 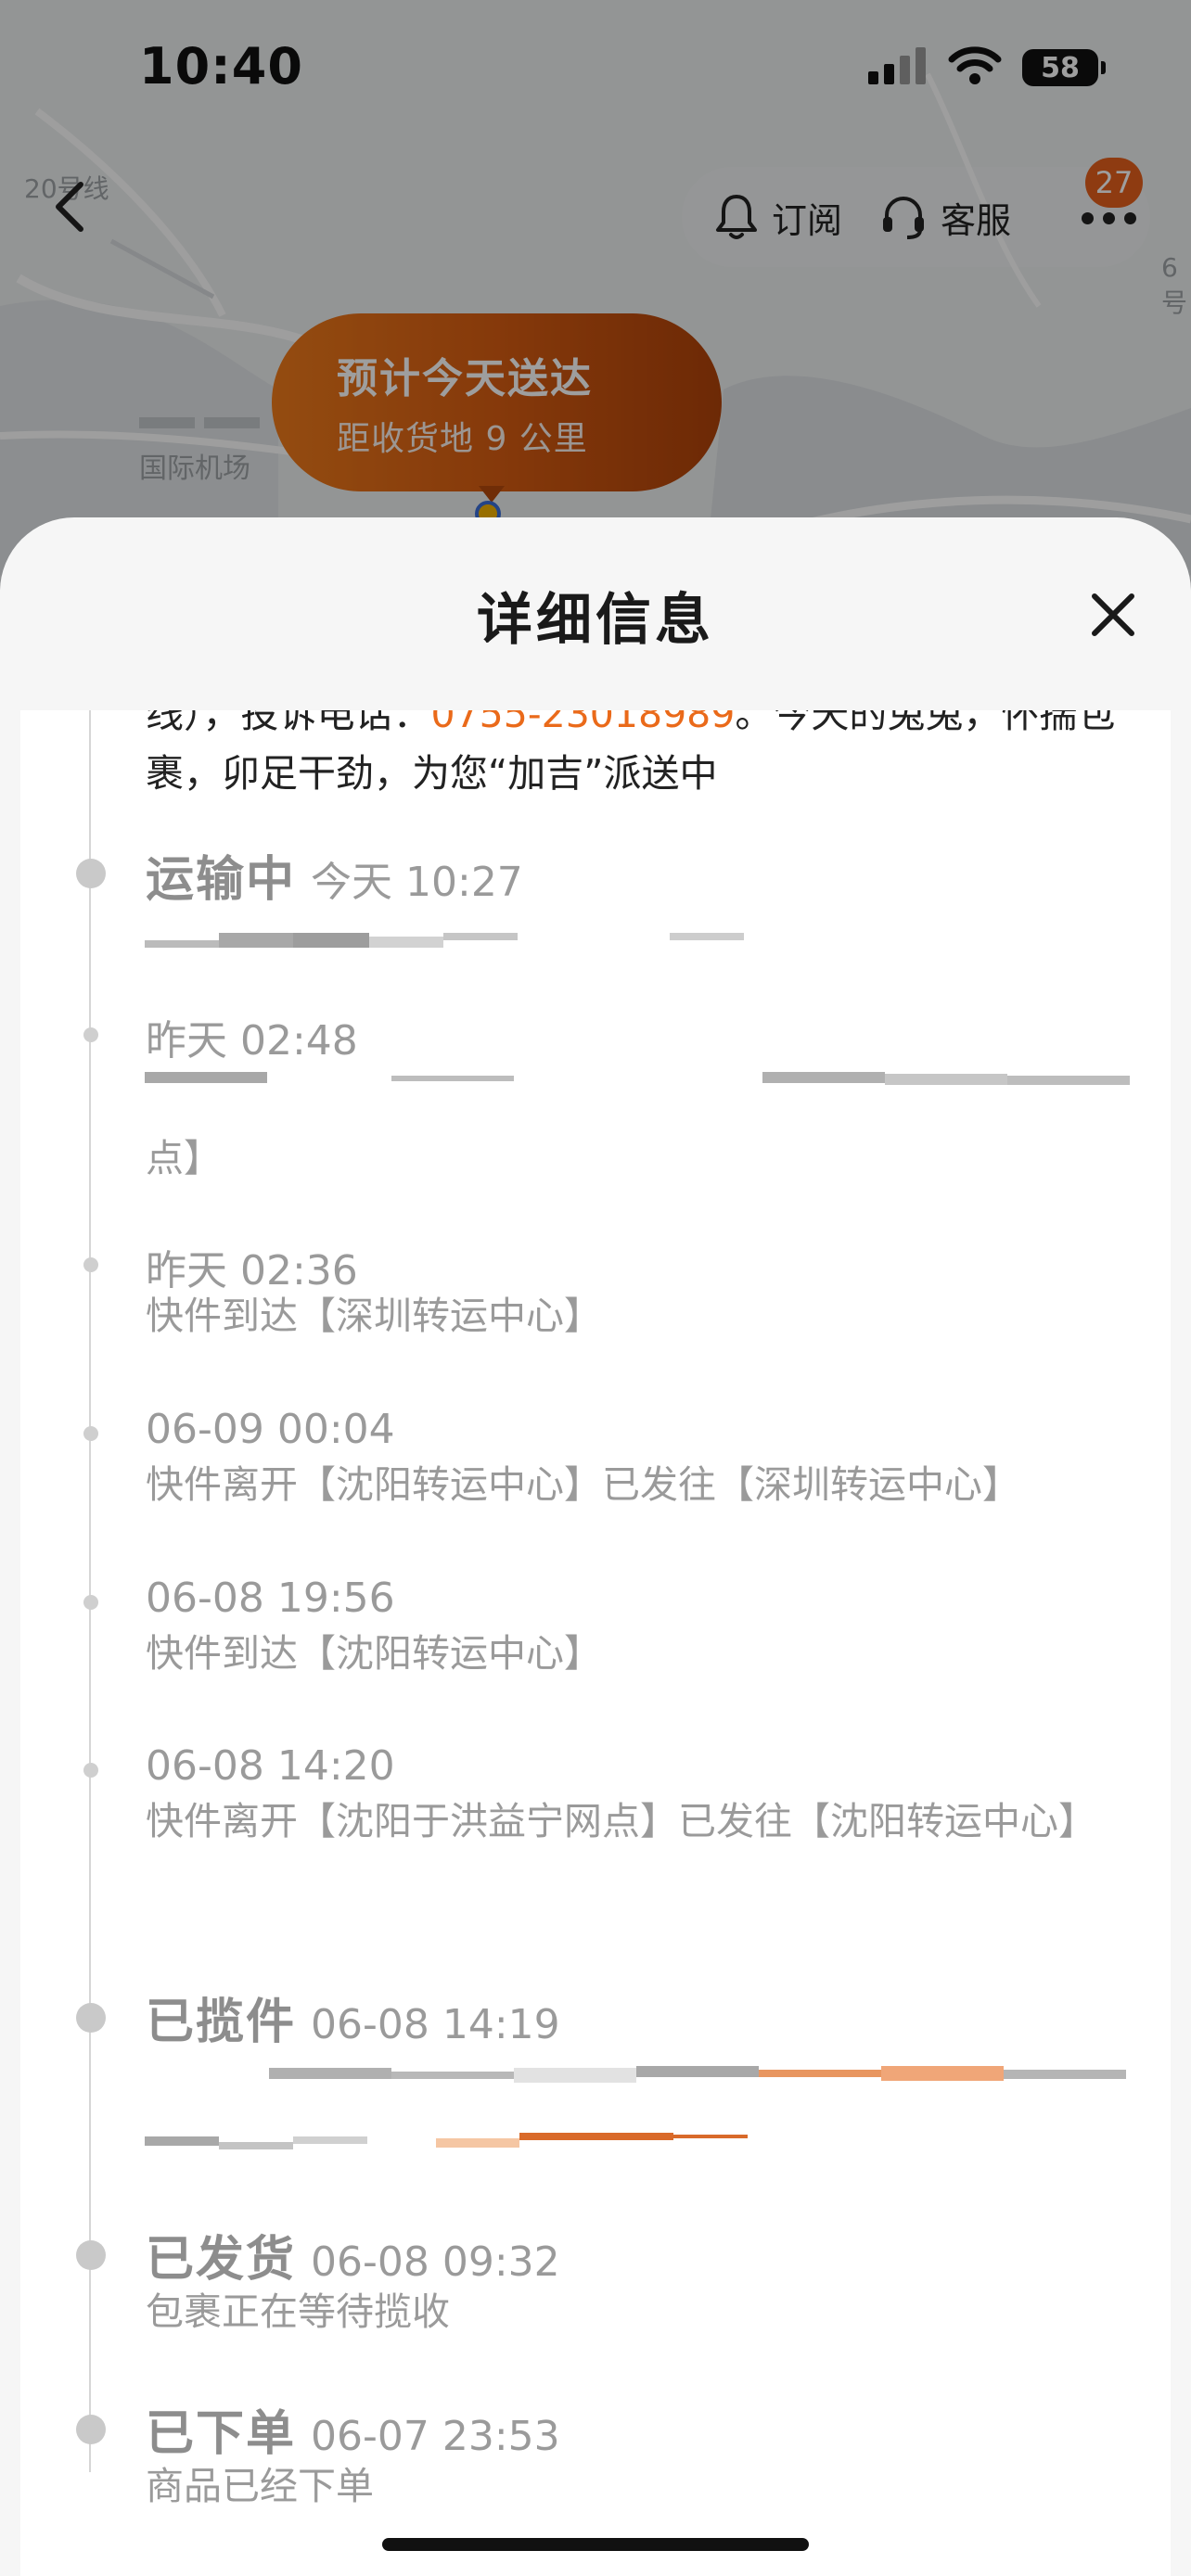 What do you see at coordinates (374, 1653) in the screenshot?
I see `event-description: 快件到达【沈阳转运中心】` at bounding box center [374, 1653].